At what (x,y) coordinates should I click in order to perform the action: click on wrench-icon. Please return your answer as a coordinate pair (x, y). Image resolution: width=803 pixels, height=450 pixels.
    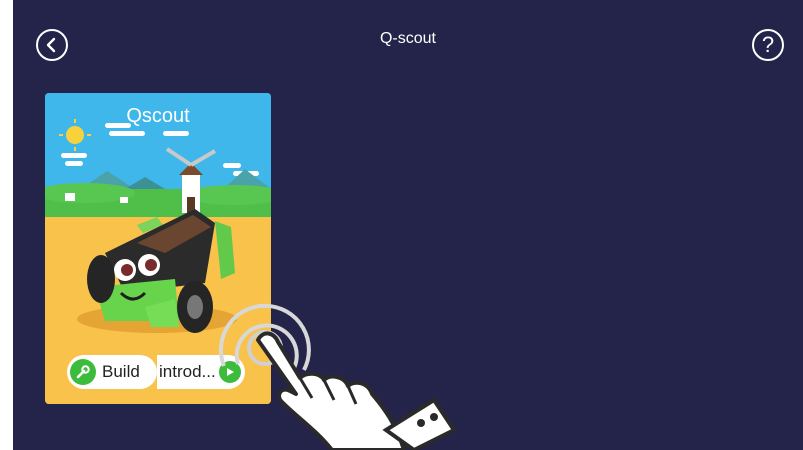
    Looking at the image, I should click on (83, 372).